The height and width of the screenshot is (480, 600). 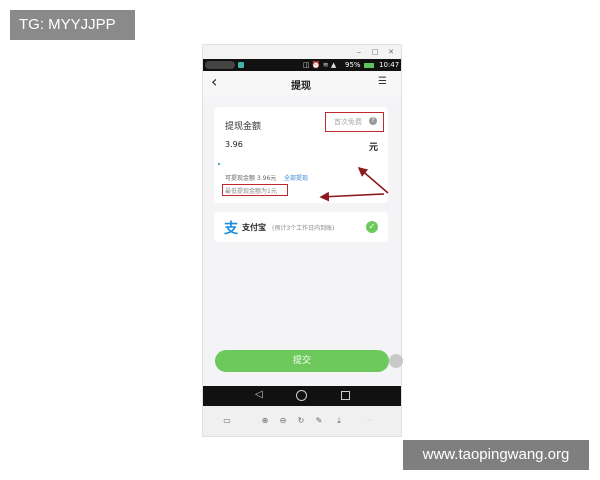 What do you see at coordinates (496, 455) in the screenshot?
I see `watermark: www.taopingwang.org` at bounding box center [496, 455].